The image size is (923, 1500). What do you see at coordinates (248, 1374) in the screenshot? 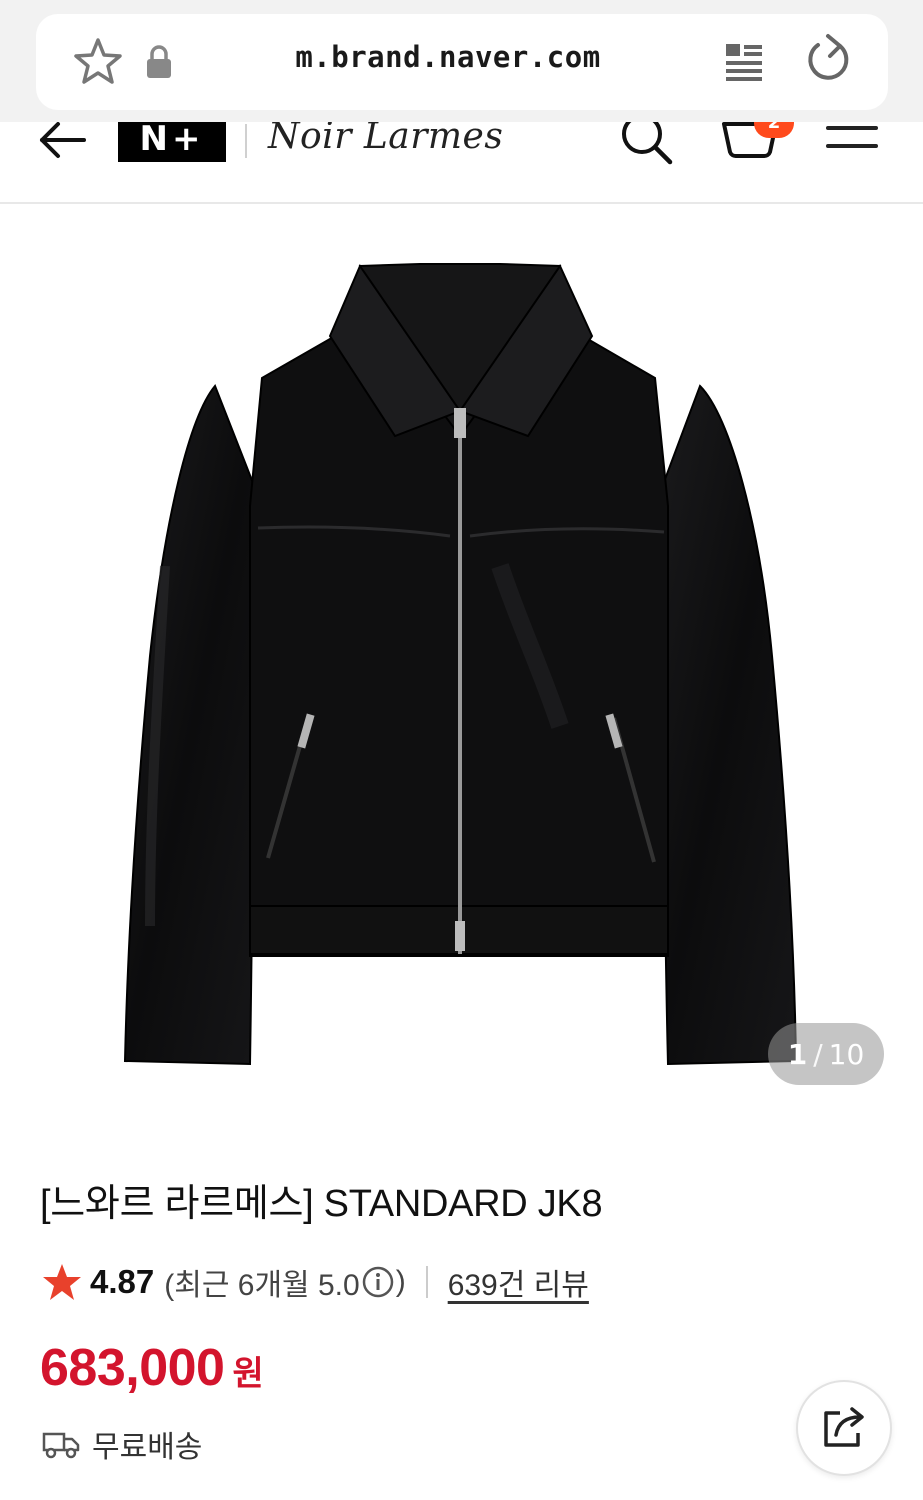
I see `price-currency: 원` at bounding box center [248, 1374].